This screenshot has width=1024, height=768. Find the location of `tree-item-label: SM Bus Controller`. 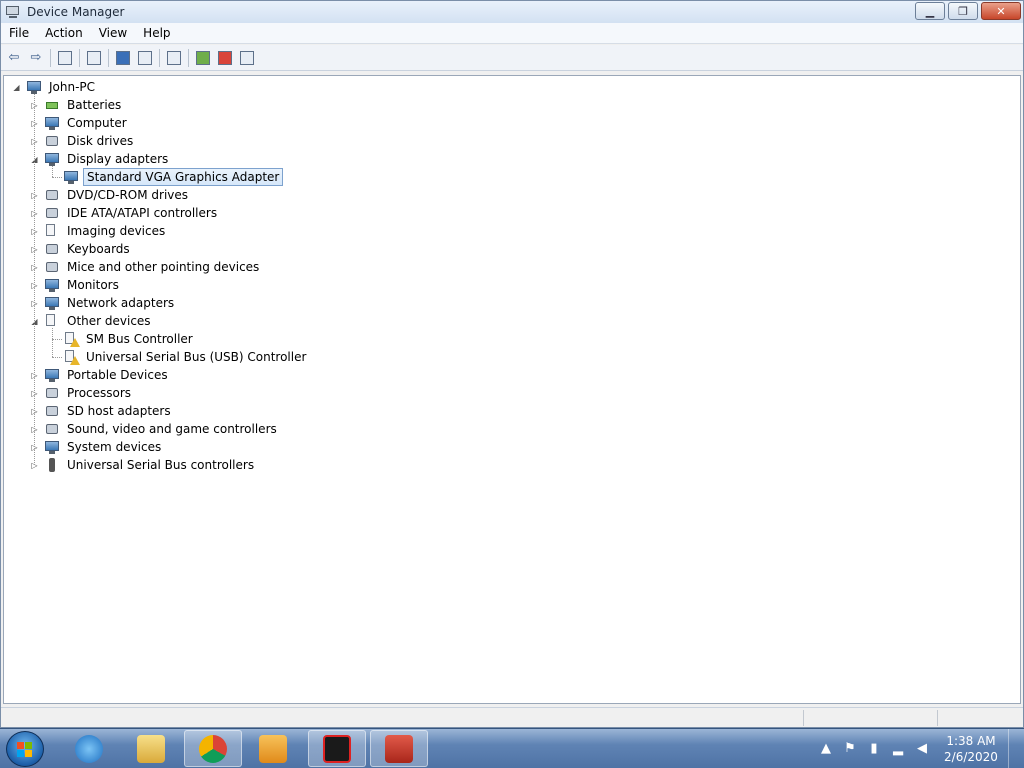

tree-item-label: SM Bus Controller is located at coordinates (139, 339).